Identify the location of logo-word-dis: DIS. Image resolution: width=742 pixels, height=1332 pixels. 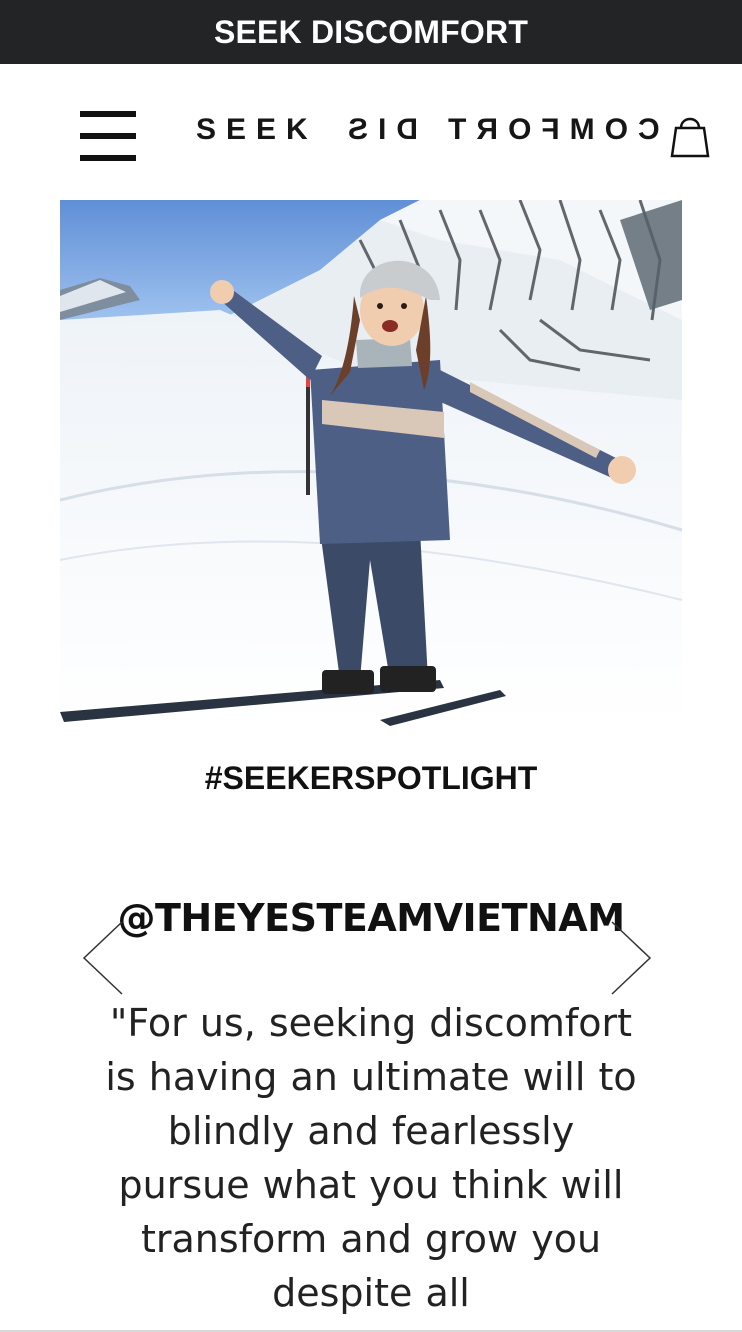
(378, 129).